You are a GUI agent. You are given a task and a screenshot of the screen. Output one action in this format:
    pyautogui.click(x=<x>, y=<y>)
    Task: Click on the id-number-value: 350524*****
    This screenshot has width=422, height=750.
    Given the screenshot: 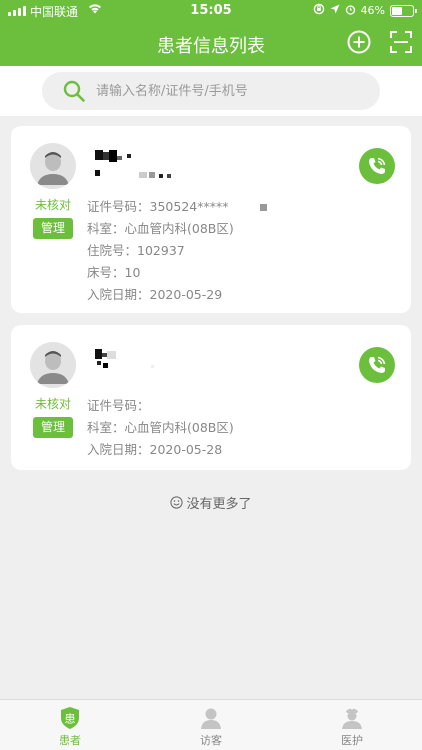 What is the action you would take?
    pyautogui.click(x=189, y=206)
    